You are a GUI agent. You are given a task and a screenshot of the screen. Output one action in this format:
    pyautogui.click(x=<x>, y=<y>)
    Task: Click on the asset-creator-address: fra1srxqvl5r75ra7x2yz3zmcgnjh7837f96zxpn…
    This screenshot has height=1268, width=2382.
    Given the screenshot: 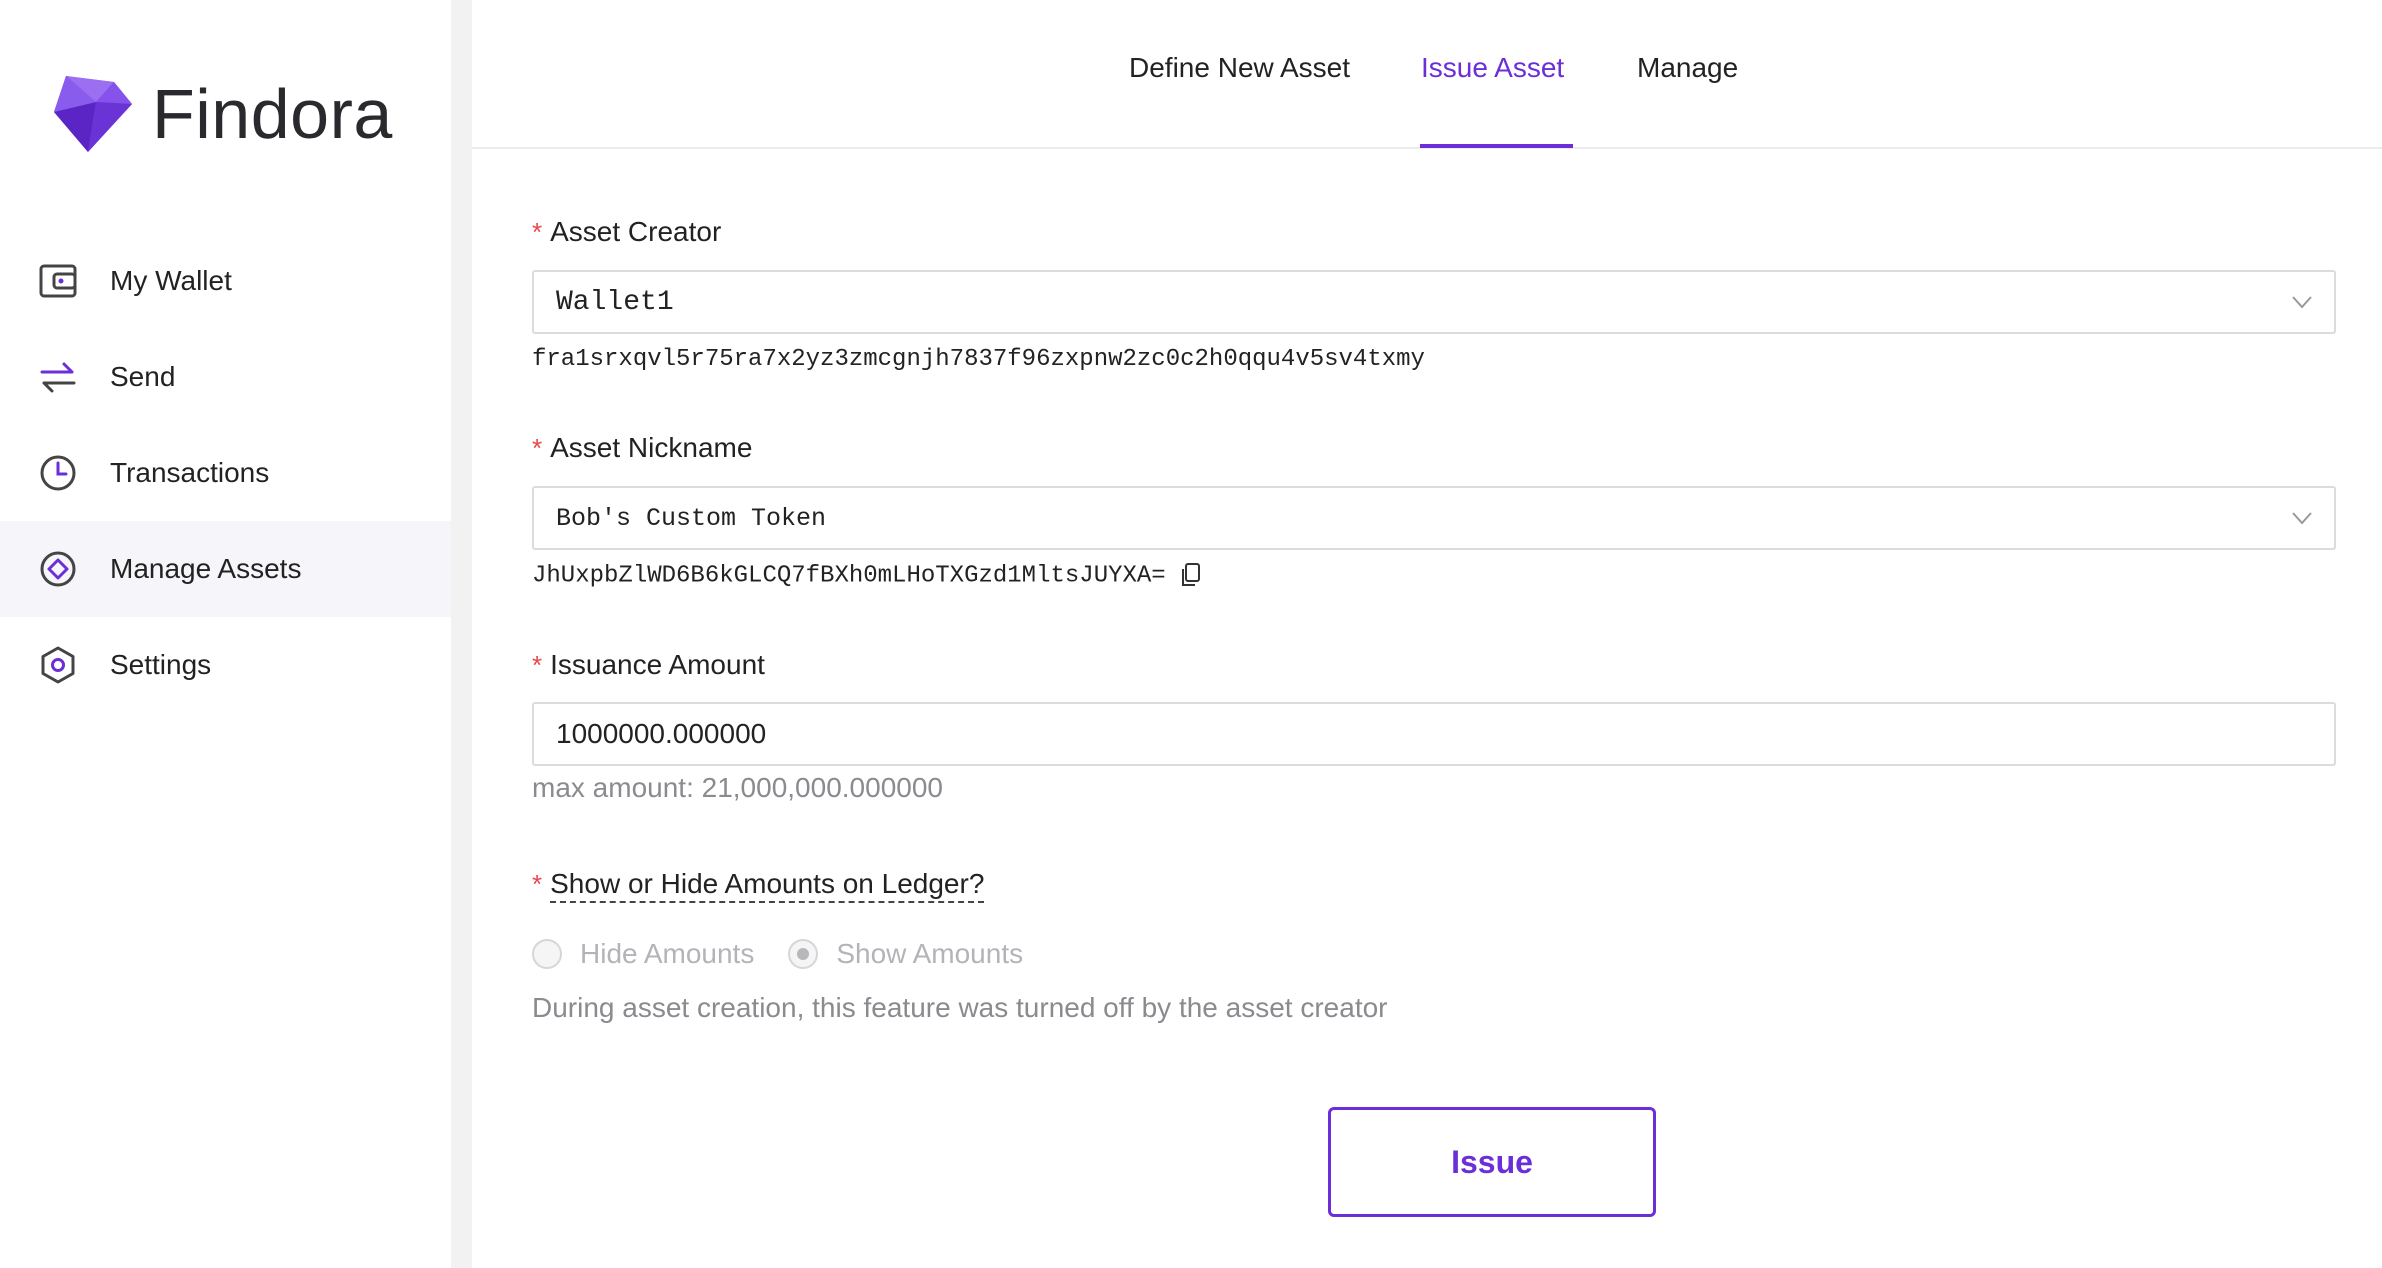 What is the action you would take?
    pyautogui.click(x=978, y=359)
    